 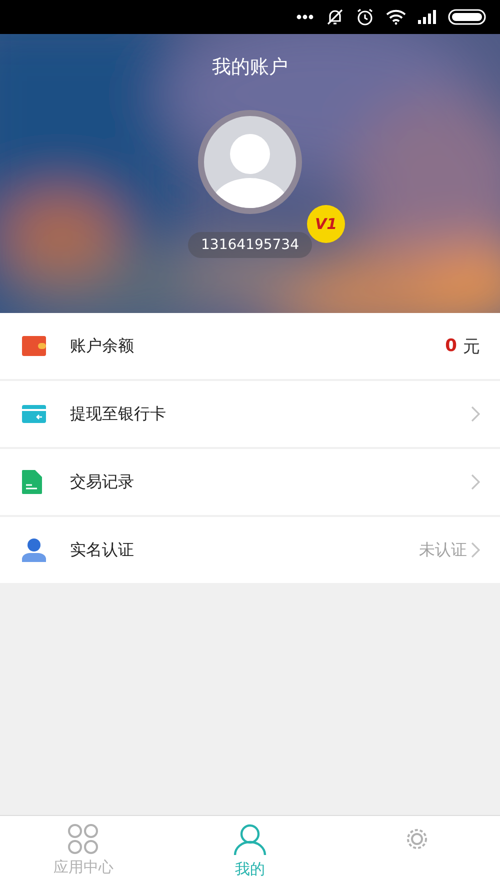 I want to click on document-icon, so click(x=32, y=482).